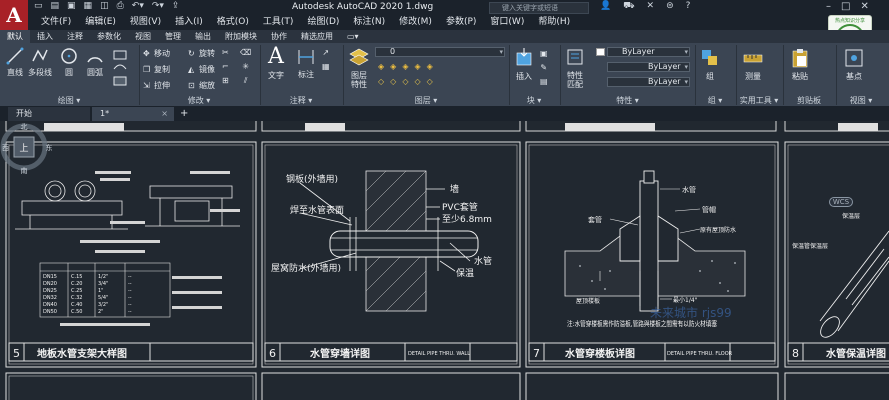 This screenshot has width=889, height=400. I want to click on sheet-6-subtitle: DETAIL PIPE THRU. WALL, so click(439, 354).